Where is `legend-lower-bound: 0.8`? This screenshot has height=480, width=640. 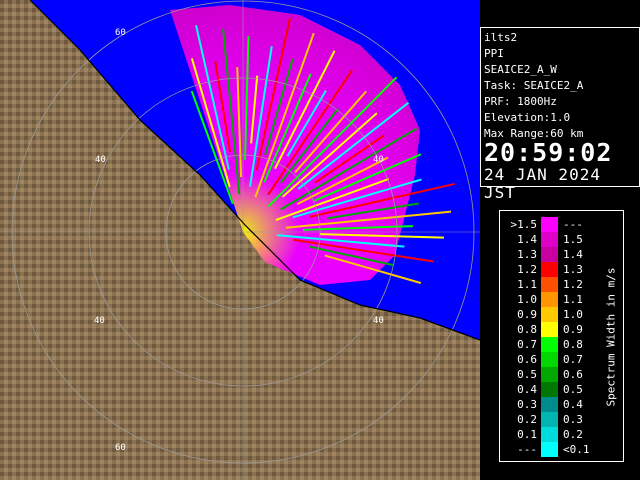
legend-lower-bound: 0.8 is located at coordinates (527, 329).